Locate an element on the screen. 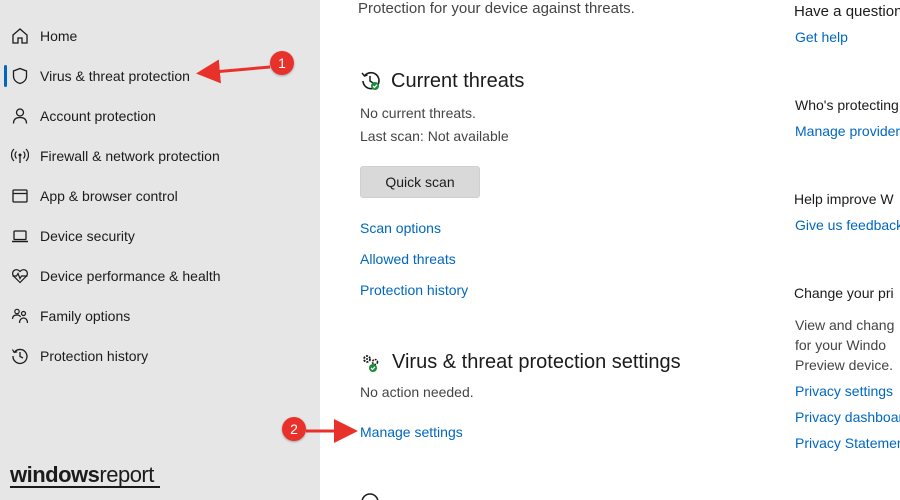 This screenshot has height=500, width=900. sidebar-item-firewall: Firewall & network protection is located at coordinates (160, 156).